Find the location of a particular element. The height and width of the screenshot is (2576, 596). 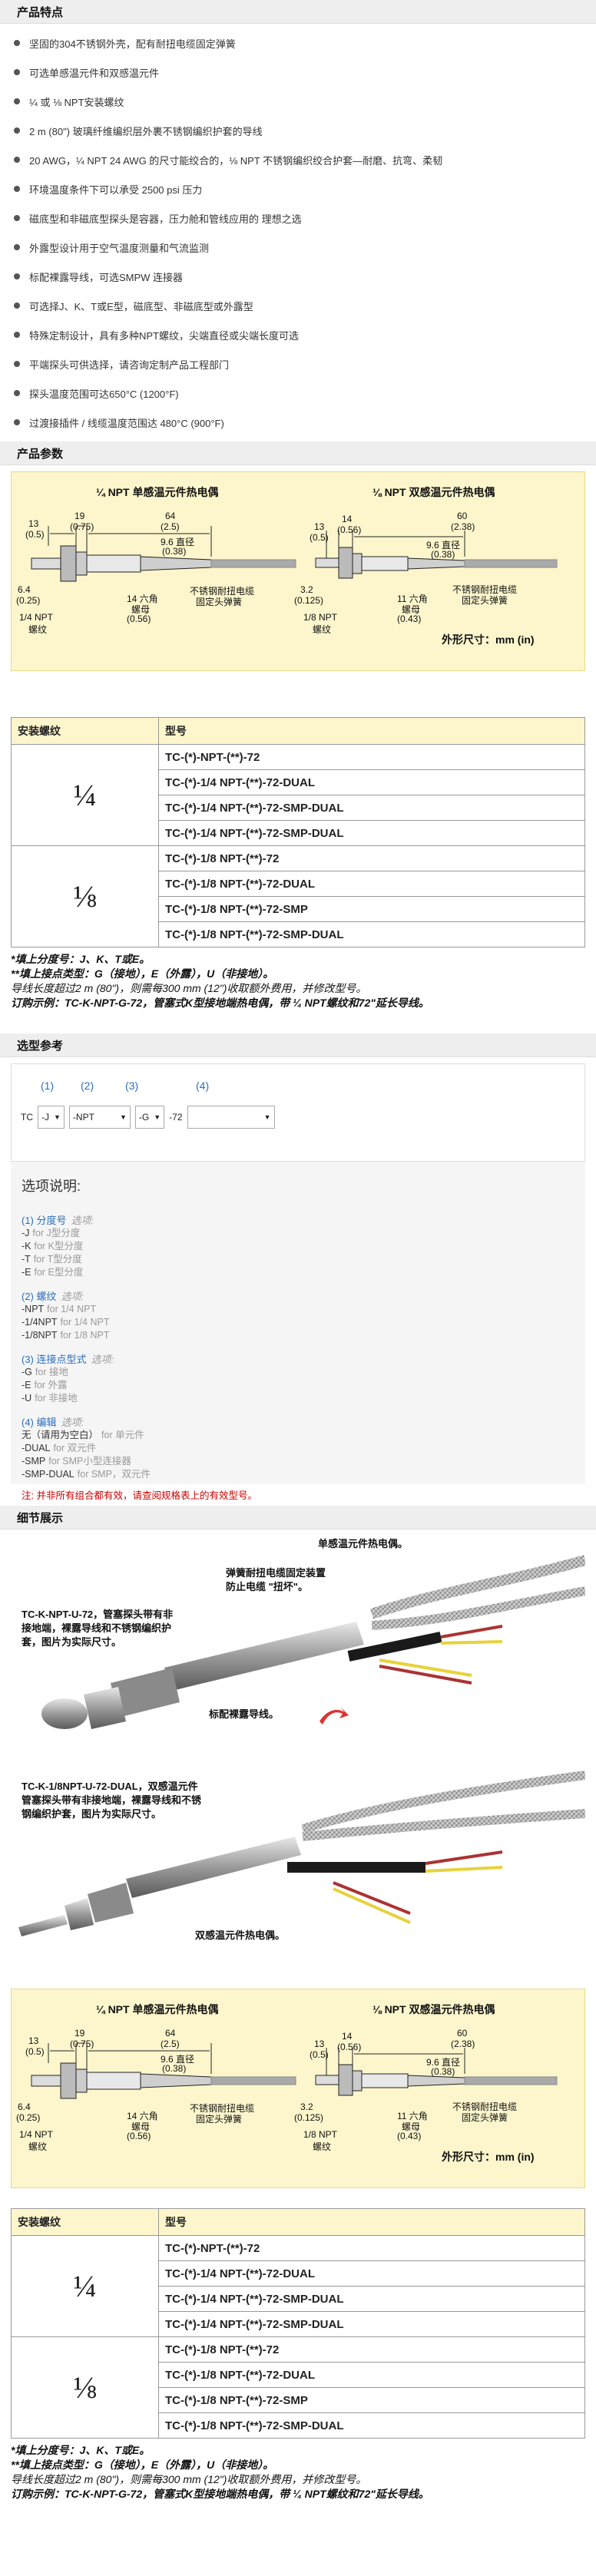

option-desc: for 外露 is located at coordinates (51, 1385).